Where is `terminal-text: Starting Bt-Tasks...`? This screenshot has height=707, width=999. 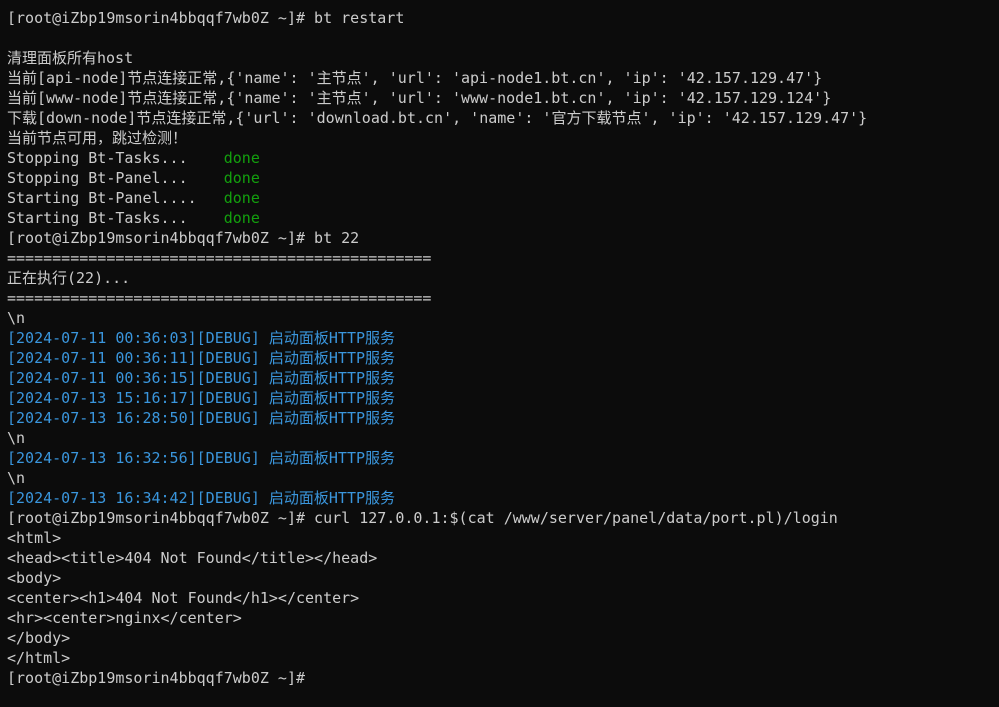 terminal-text: Starting Bt-Tasks... is located at coordinates (115, 218).